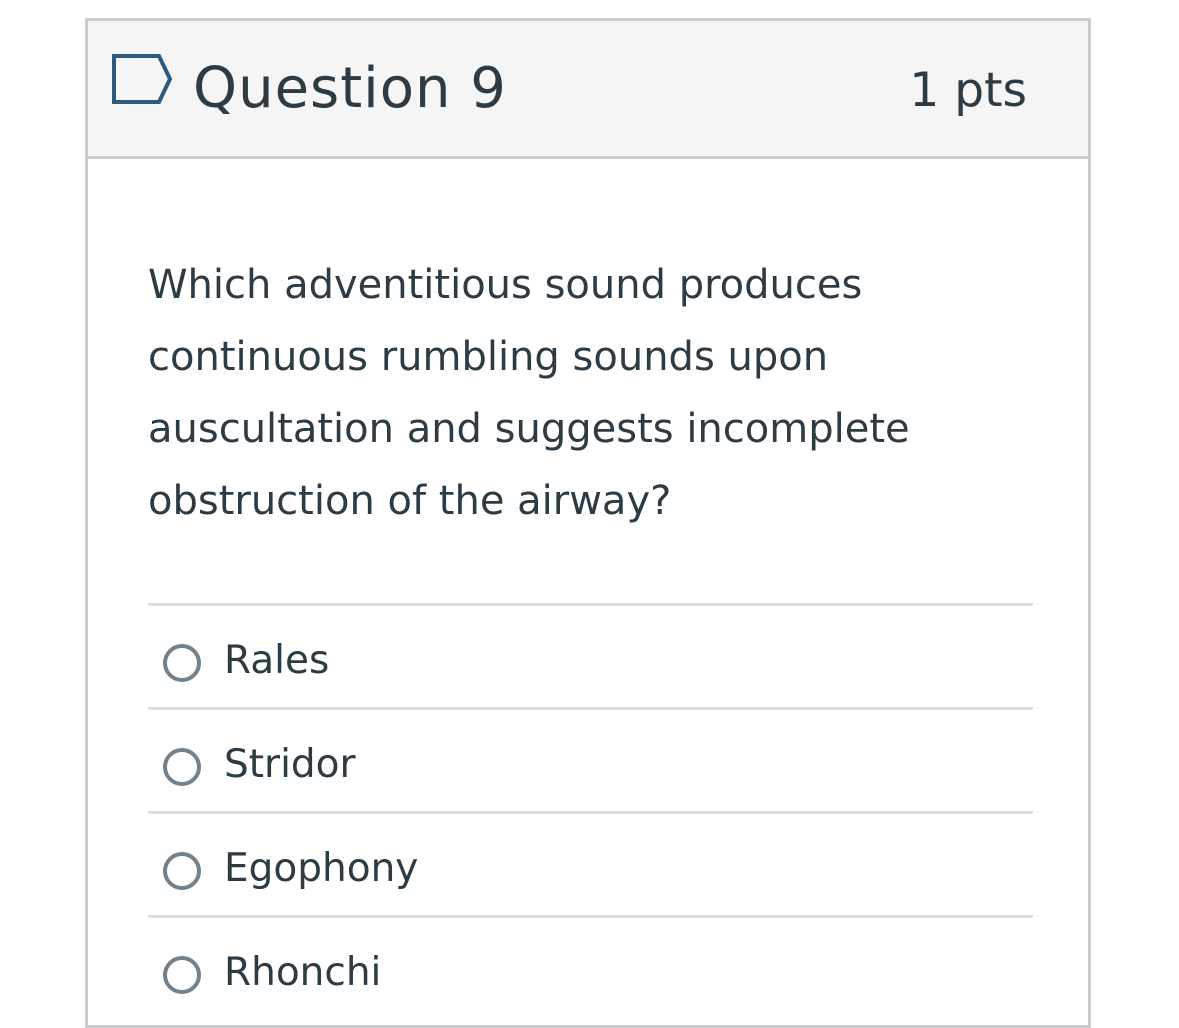 Image resolution: width=1179 pixels, height=1028 pixels. What do you see at coordinates (302, 973) in the screenshot?
I see `answer-label: Rhonchi` at bounding box center [302, 973].